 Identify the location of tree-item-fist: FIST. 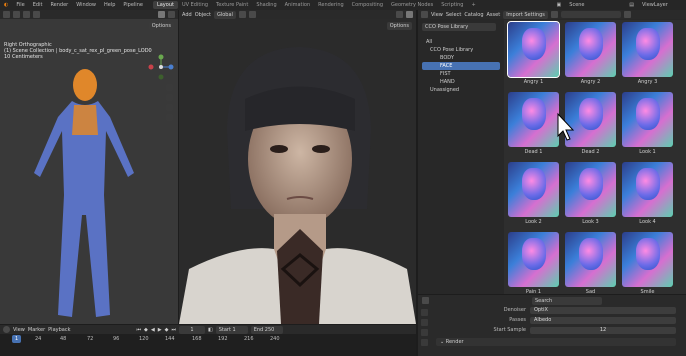
(461, 74).